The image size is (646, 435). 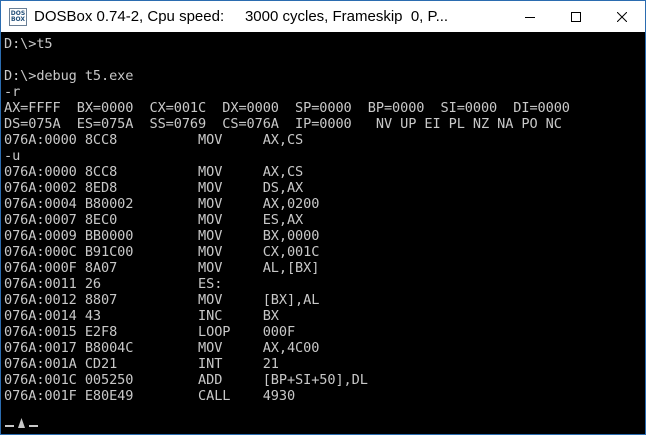 I want to click on window-controls, so click(x=576, y=16).